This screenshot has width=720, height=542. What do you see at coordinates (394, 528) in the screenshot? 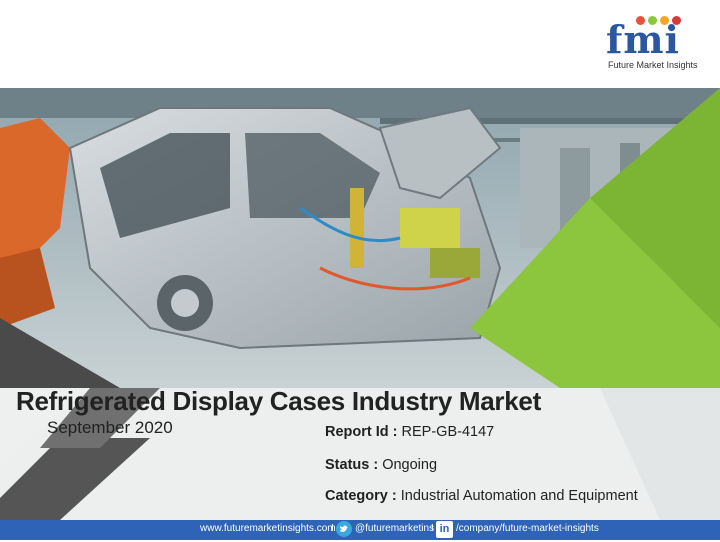
I see `footer-twitter-link: @futuremarketins` at bounding box center [394, 528].